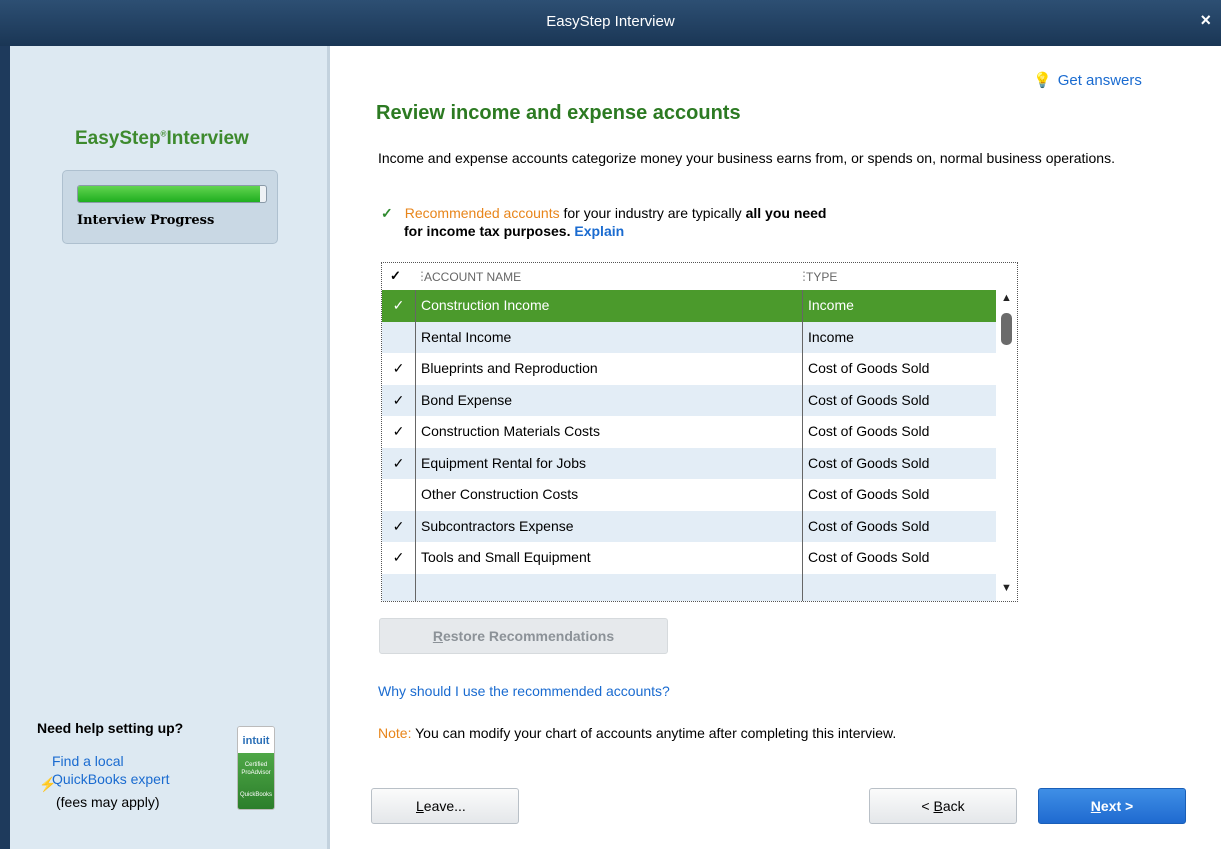 This screenshot has width=1221, height=849. I want to click on back-button: < Back, so click(943, 806).